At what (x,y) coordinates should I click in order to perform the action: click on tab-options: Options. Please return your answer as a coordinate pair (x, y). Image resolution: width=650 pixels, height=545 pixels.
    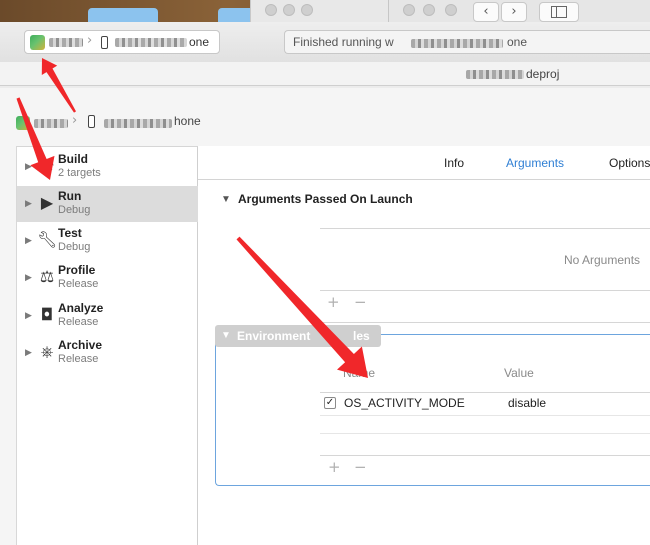
    Looking at the image, I should click on (629, 163).